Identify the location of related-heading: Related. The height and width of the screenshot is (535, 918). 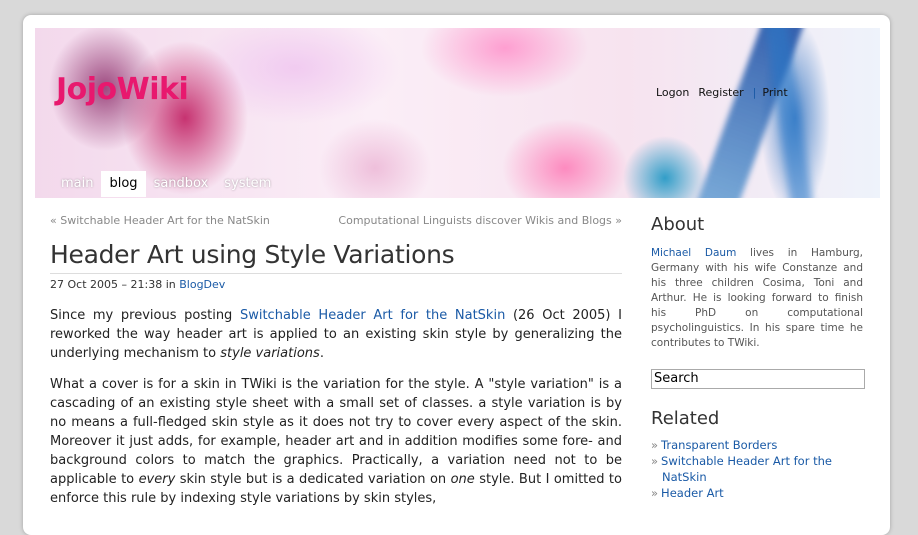
(685, 418).